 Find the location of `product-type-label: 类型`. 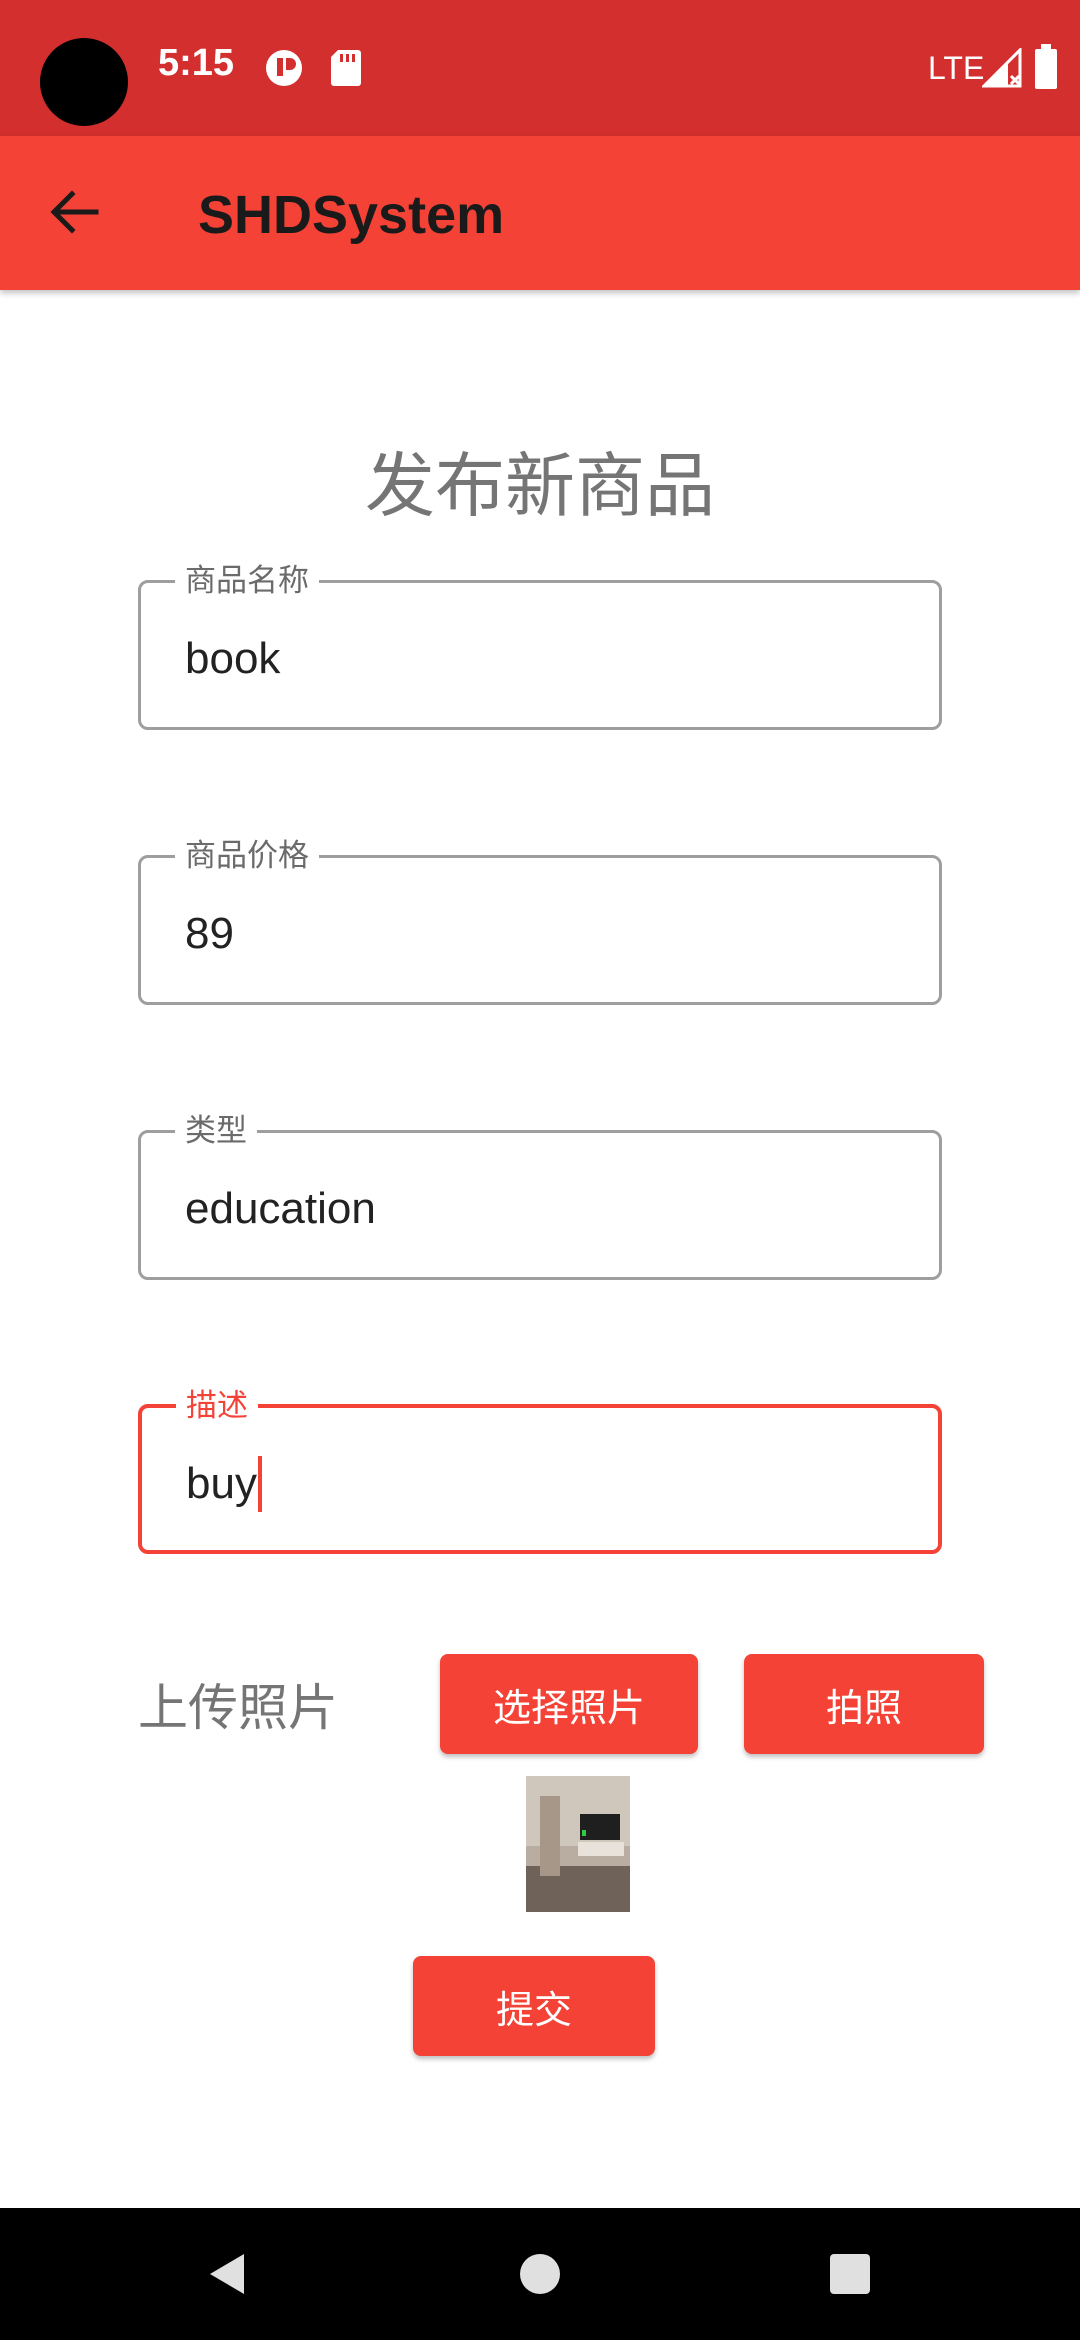

product-type-label: 类型 is located at coordinates (216, 1131).